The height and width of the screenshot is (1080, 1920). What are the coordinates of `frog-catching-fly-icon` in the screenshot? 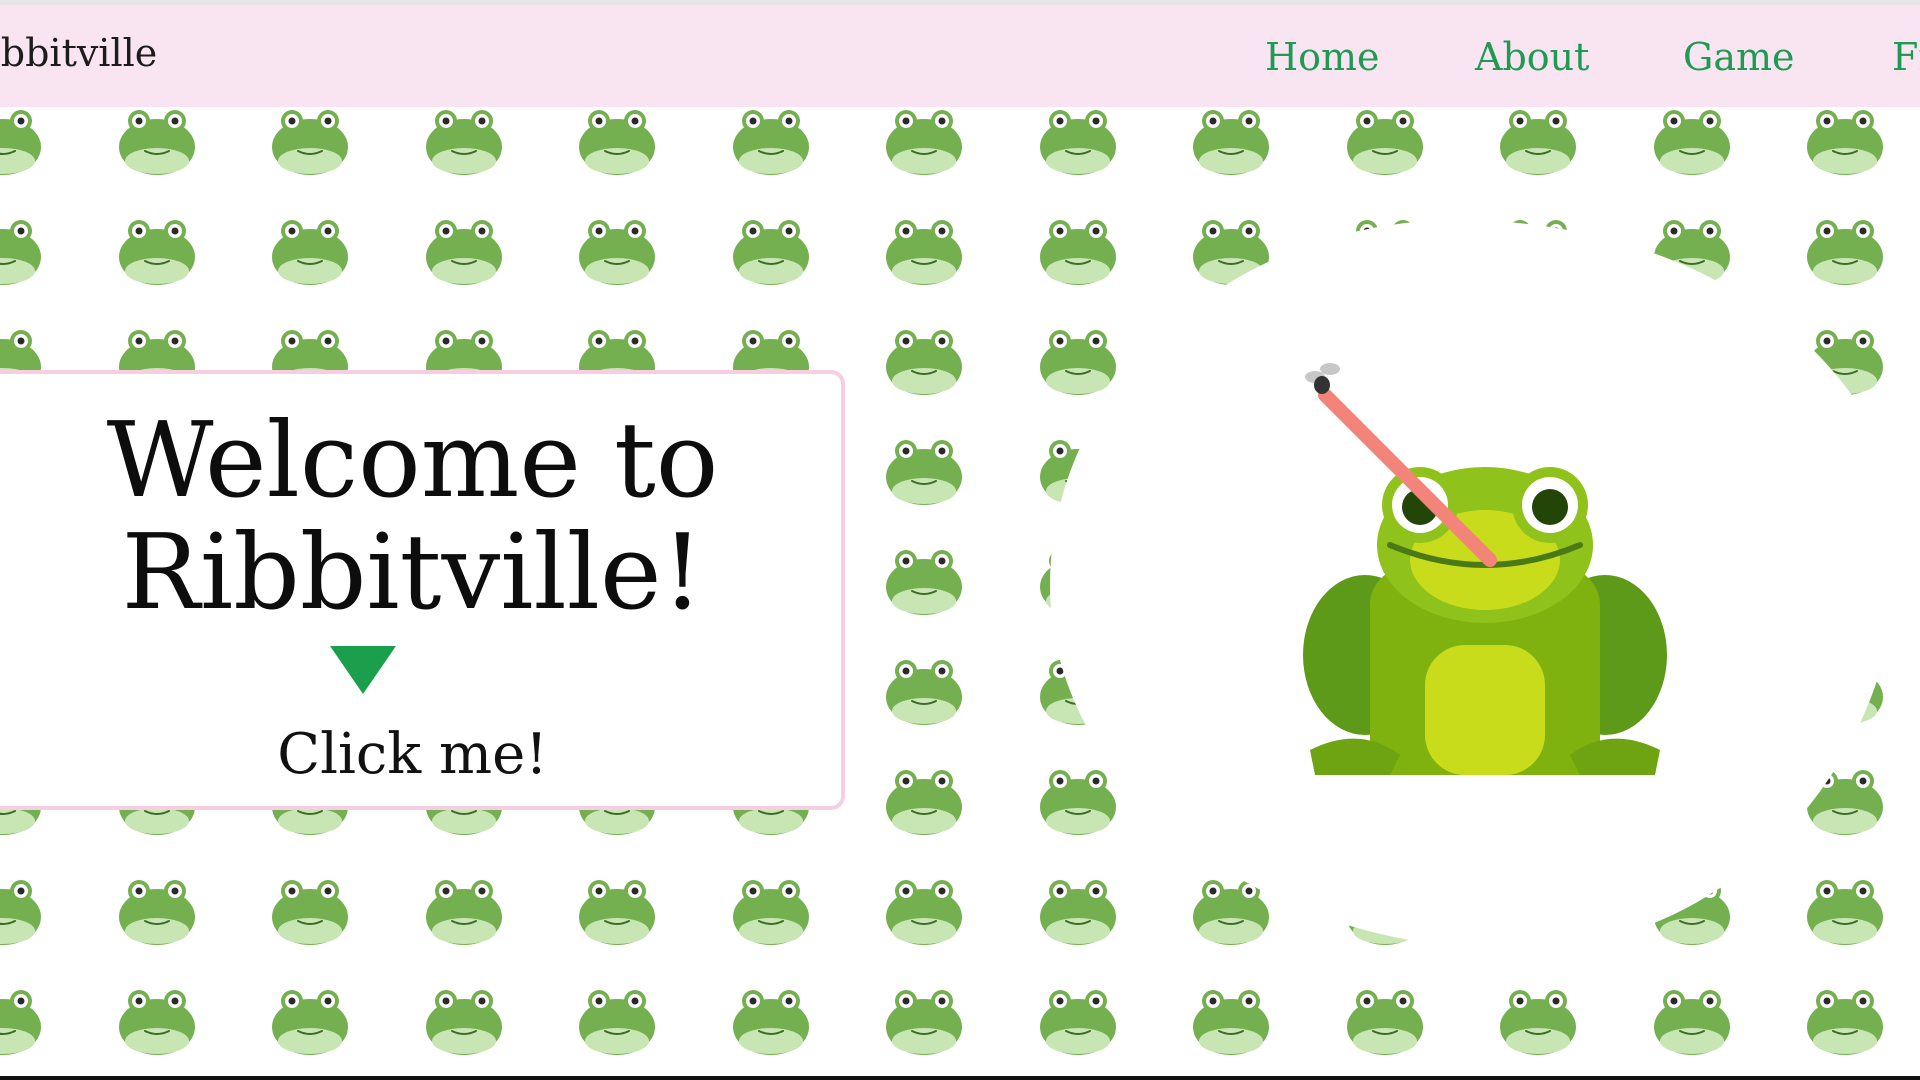 It's located at (1485, 569).